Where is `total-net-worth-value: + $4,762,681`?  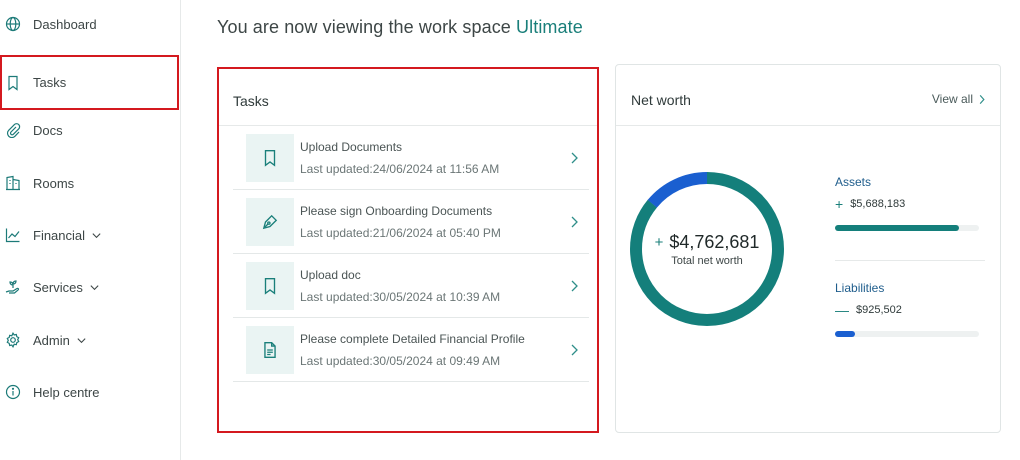
total-net-worth-value: + $4,762,681 is located at coordinates (707, 242).